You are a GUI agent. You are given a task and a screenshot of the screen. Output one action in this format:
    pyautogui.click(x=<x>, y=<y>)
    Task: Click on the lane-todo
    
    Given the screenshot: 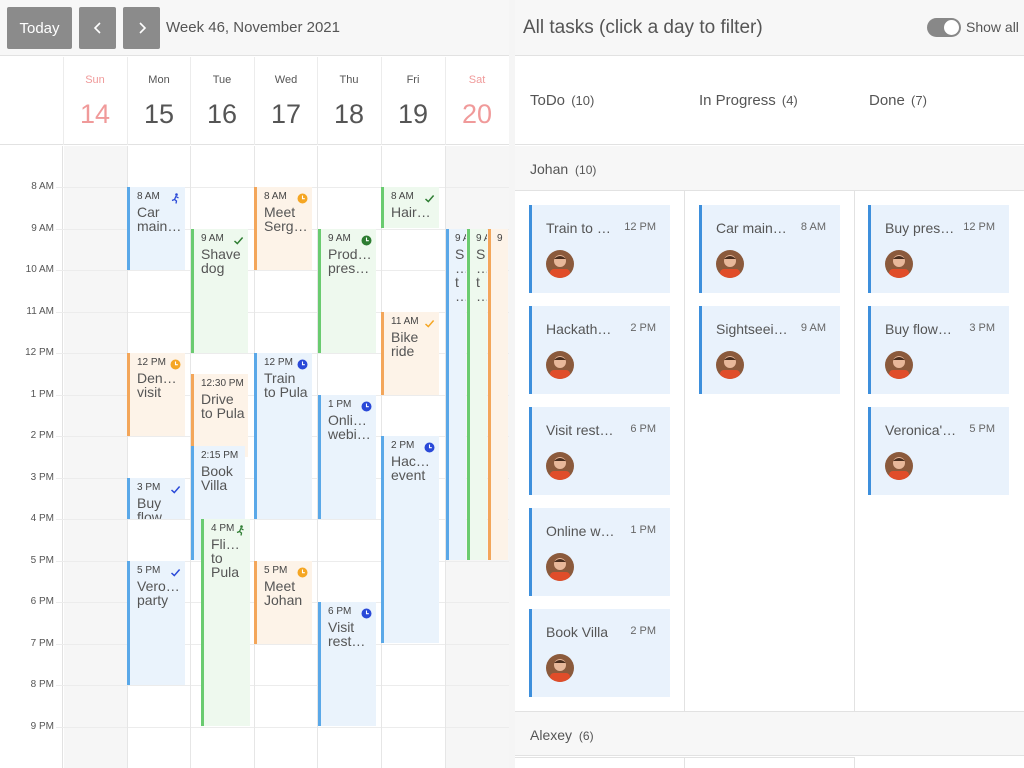 What is the action you would take?
    pyautogui.click(x=600, y=762)
    